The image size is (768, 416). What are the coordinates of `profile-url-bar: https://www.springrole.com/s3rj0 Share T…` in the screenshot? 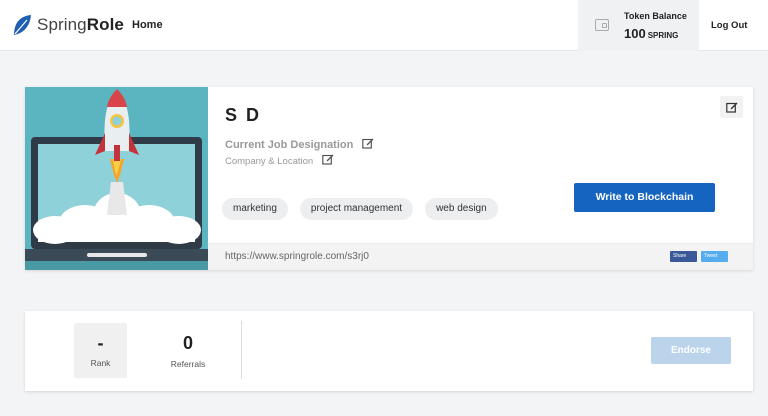 It's located at (480, 256).